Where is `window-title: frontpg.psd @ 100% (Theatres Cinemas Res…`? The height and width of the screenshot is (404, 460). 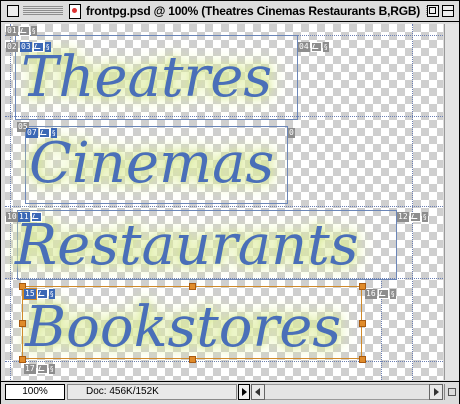
window-title: frontpg.psd @ 100% (Theatres Cinemas Res… is located at coordinates (253, 11).